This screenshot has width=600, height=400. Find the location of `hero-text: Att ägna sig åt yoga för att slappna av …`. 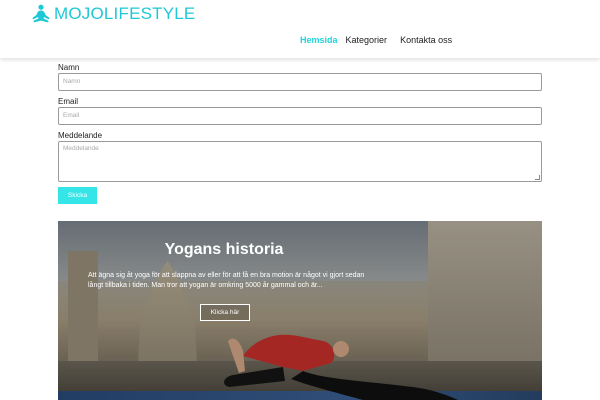

hero-text: Att ägna sig åt yoga för att slappna av … is located at coordinates (226, 280).